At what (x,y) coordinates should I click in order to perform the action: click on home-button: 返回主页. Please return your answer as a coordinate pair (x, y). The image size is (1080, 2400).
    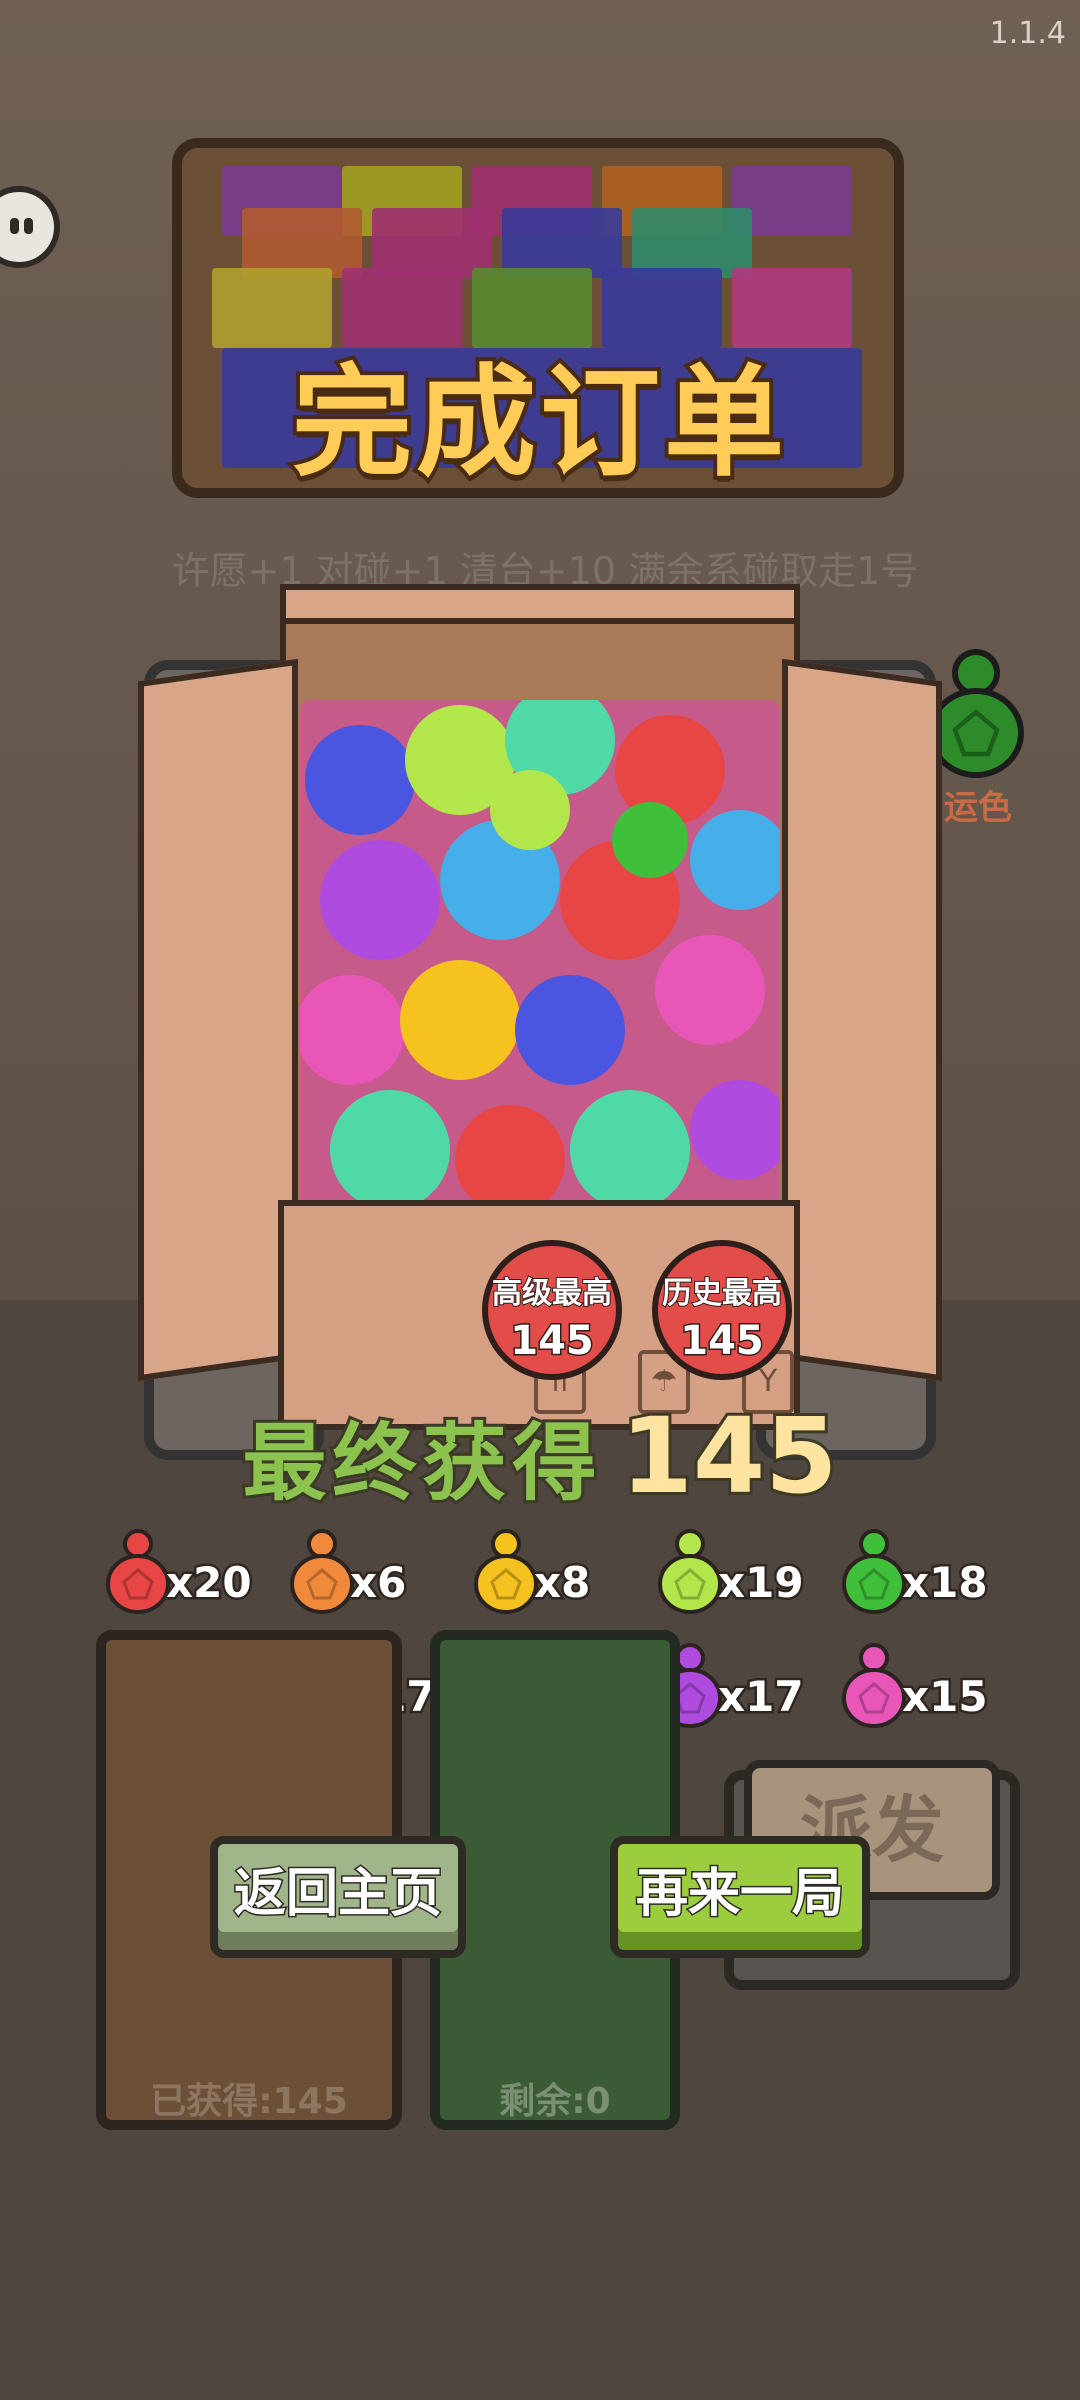
    Looking at the image, I should click on (338, 1897).